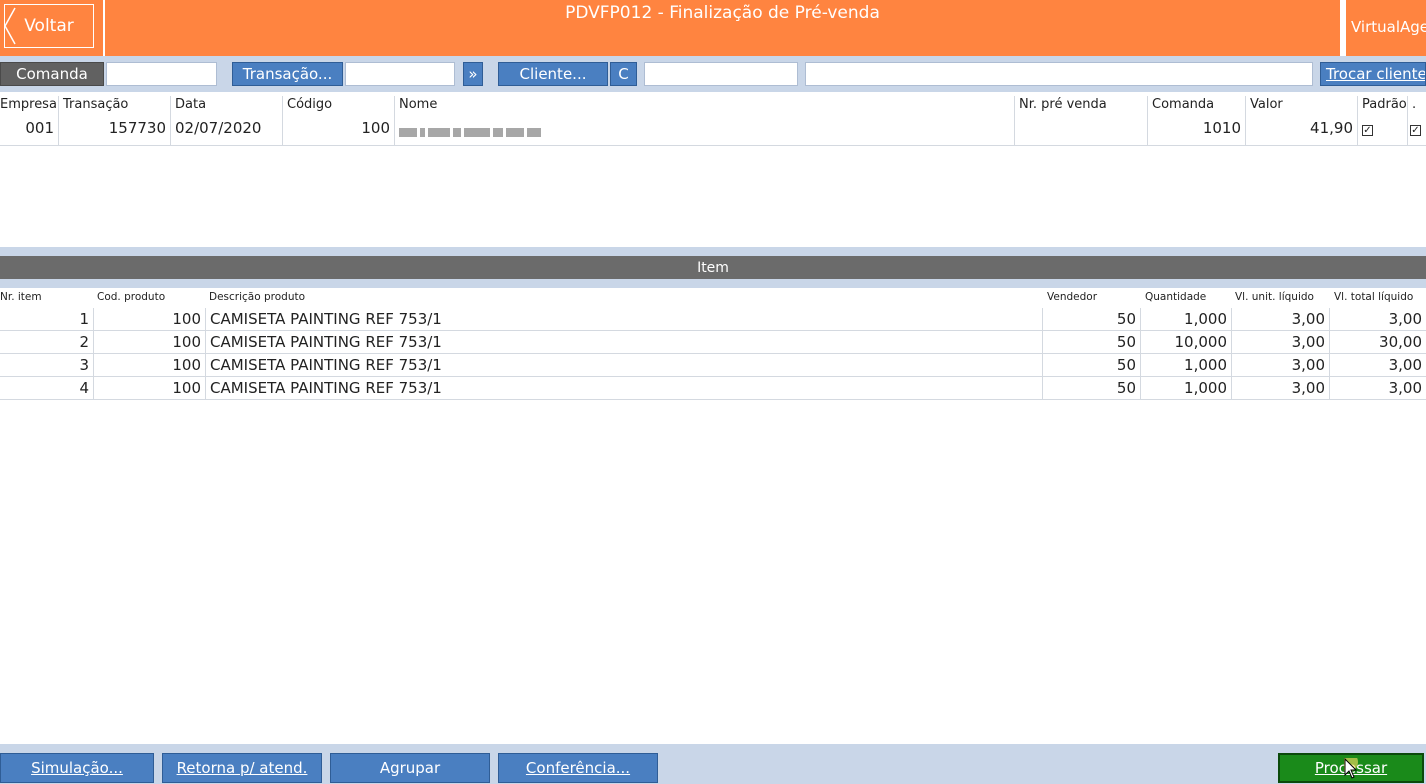  What do you see at coordinates (49, 26) in the screenshot?
I see `back-button-label: Voltar` at bounding box center [49, 26].